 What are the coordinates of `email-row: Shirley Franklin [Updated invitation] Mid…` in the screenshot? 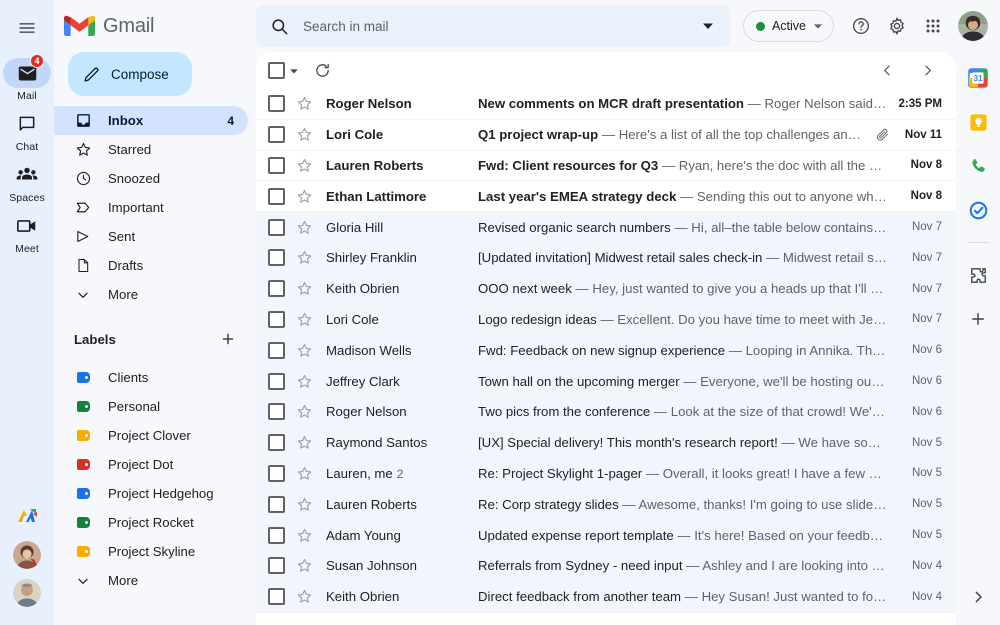 It's located at (606, 258).